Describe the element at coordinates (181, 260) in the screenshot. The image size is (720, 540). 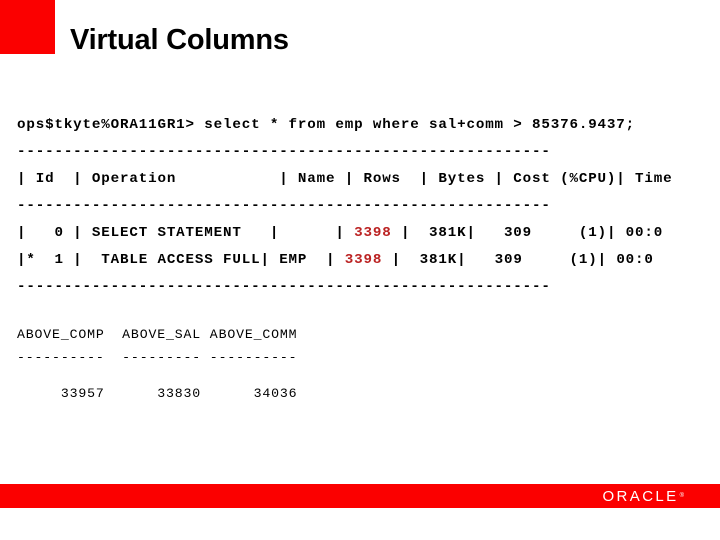
I see `plan-row-1-prefix: |* 1 | TABLE ACCESS FULL| EMP |` at that location.